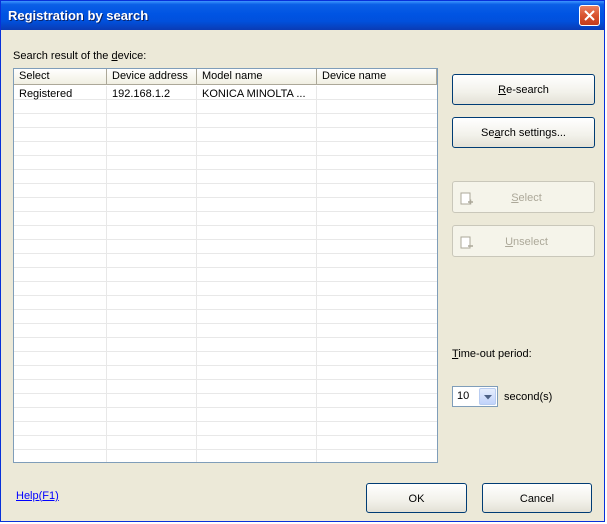 The image size is (607, 524). Describe the element at coordinates (78, 15) in the screenshot. I see `window-title: Registration by search` at that location.